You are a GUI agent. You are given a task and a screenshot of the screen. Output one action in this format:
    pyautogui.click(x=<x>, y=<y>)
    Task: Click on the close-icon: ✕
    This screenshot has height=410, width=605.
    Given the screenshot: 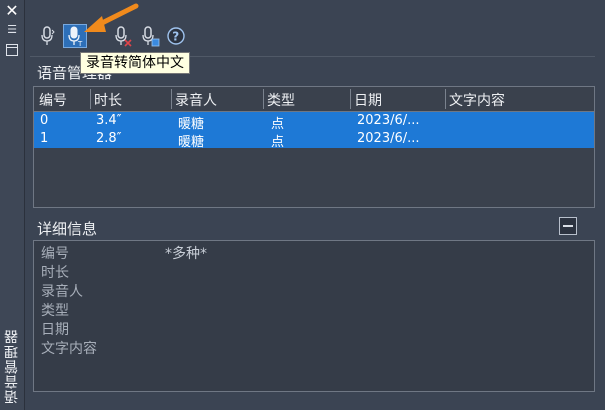 What is the action you would take?
    pyautogui.click(x=12, y=11)
    